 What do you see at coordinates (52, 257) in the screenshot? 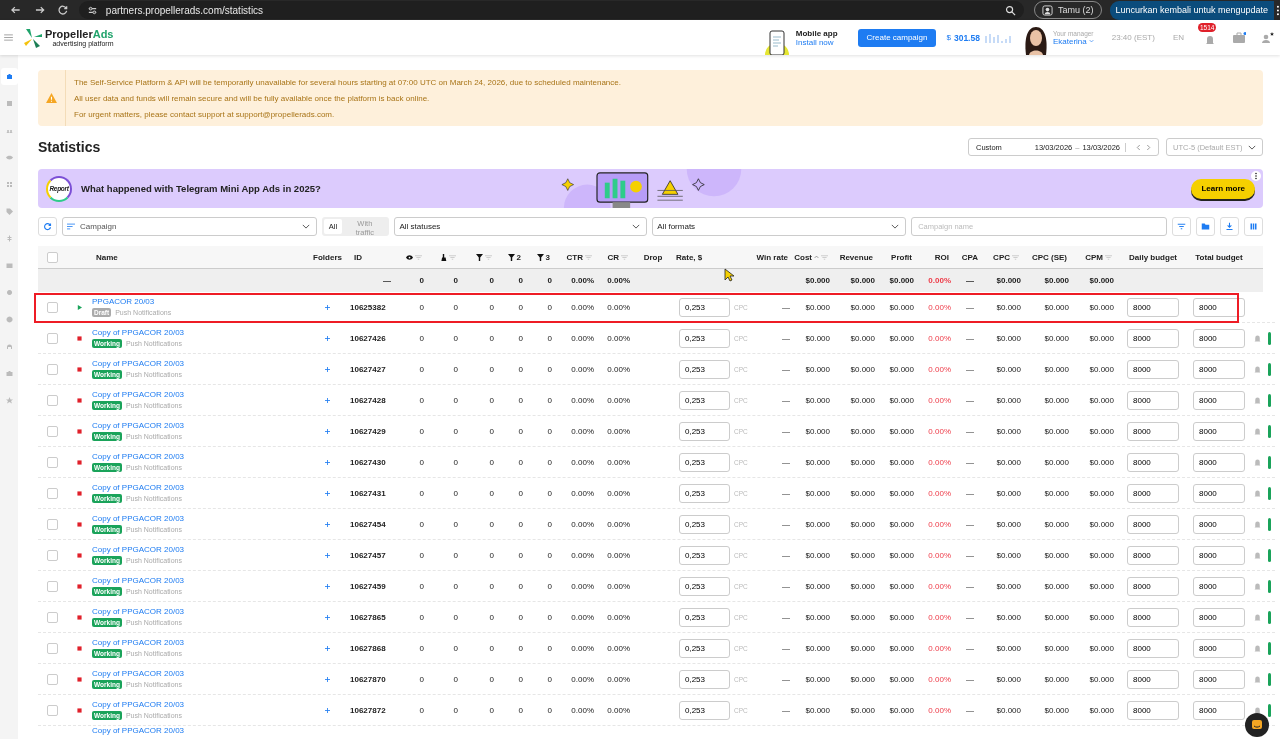
I see `select-all-checkbox` at bounding box center [52, 257].